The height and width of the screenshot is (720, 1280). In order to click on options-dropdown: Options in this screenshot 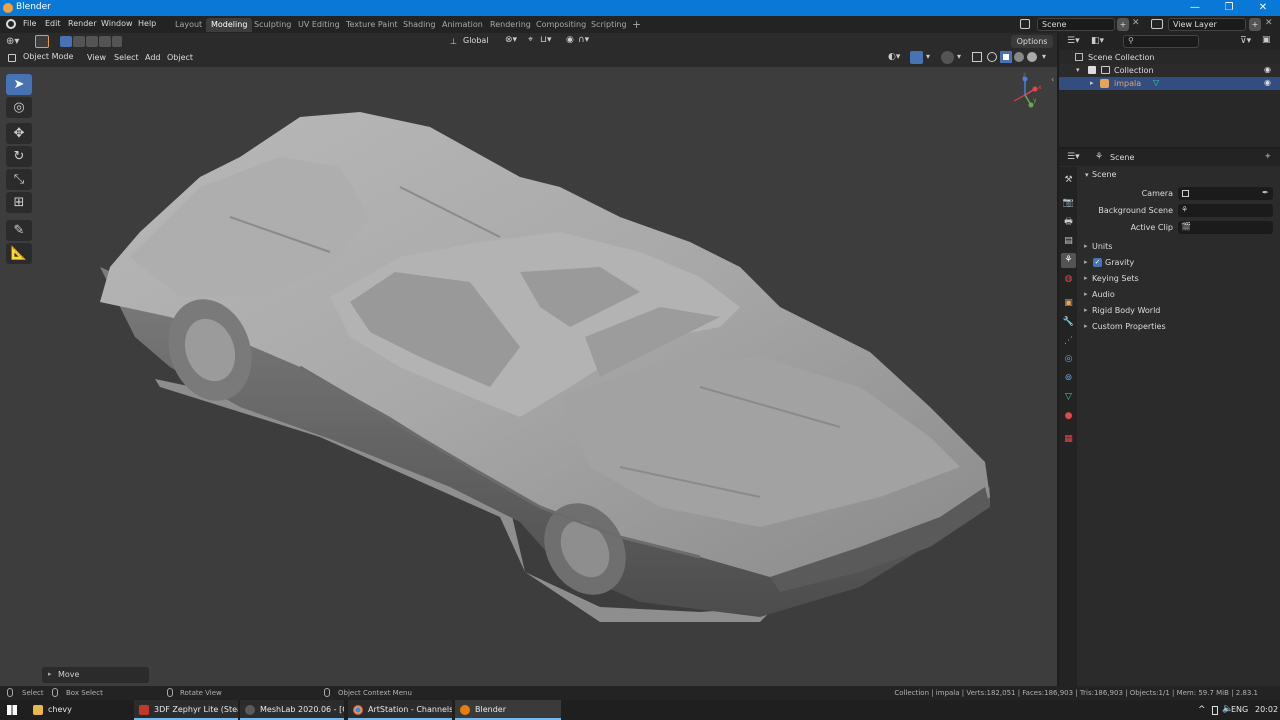, I will do `click(1032, 41)`.